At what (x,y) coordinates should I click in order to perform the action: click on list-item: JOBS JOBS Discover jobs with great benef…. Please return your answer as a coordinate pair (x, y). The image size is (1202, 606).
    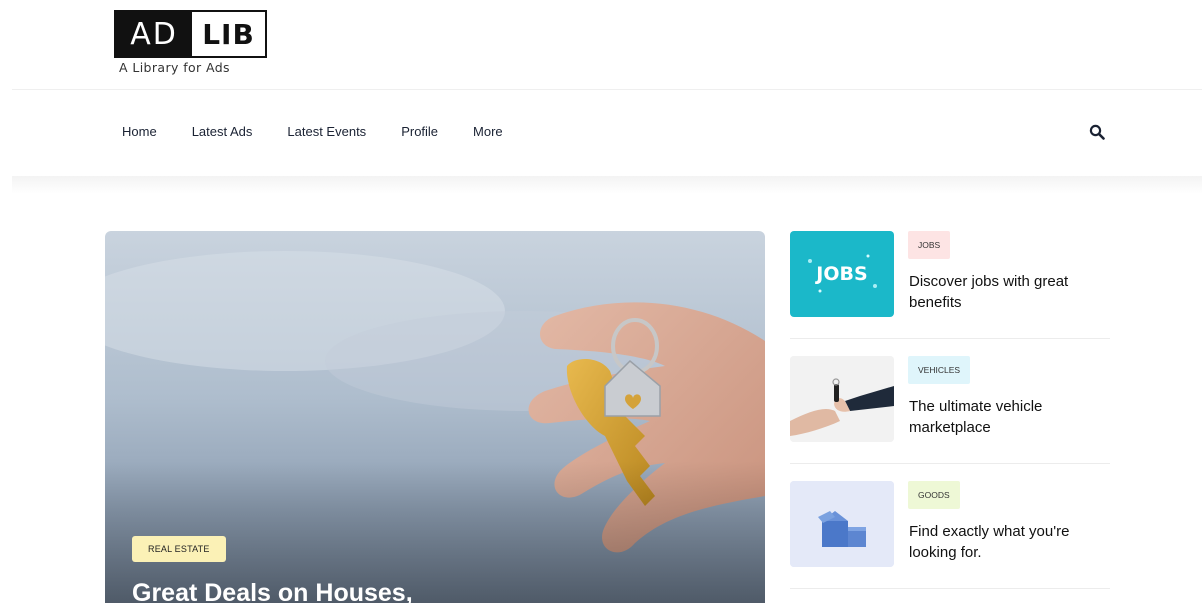
    Looking at the image, I should click on (950, 293).